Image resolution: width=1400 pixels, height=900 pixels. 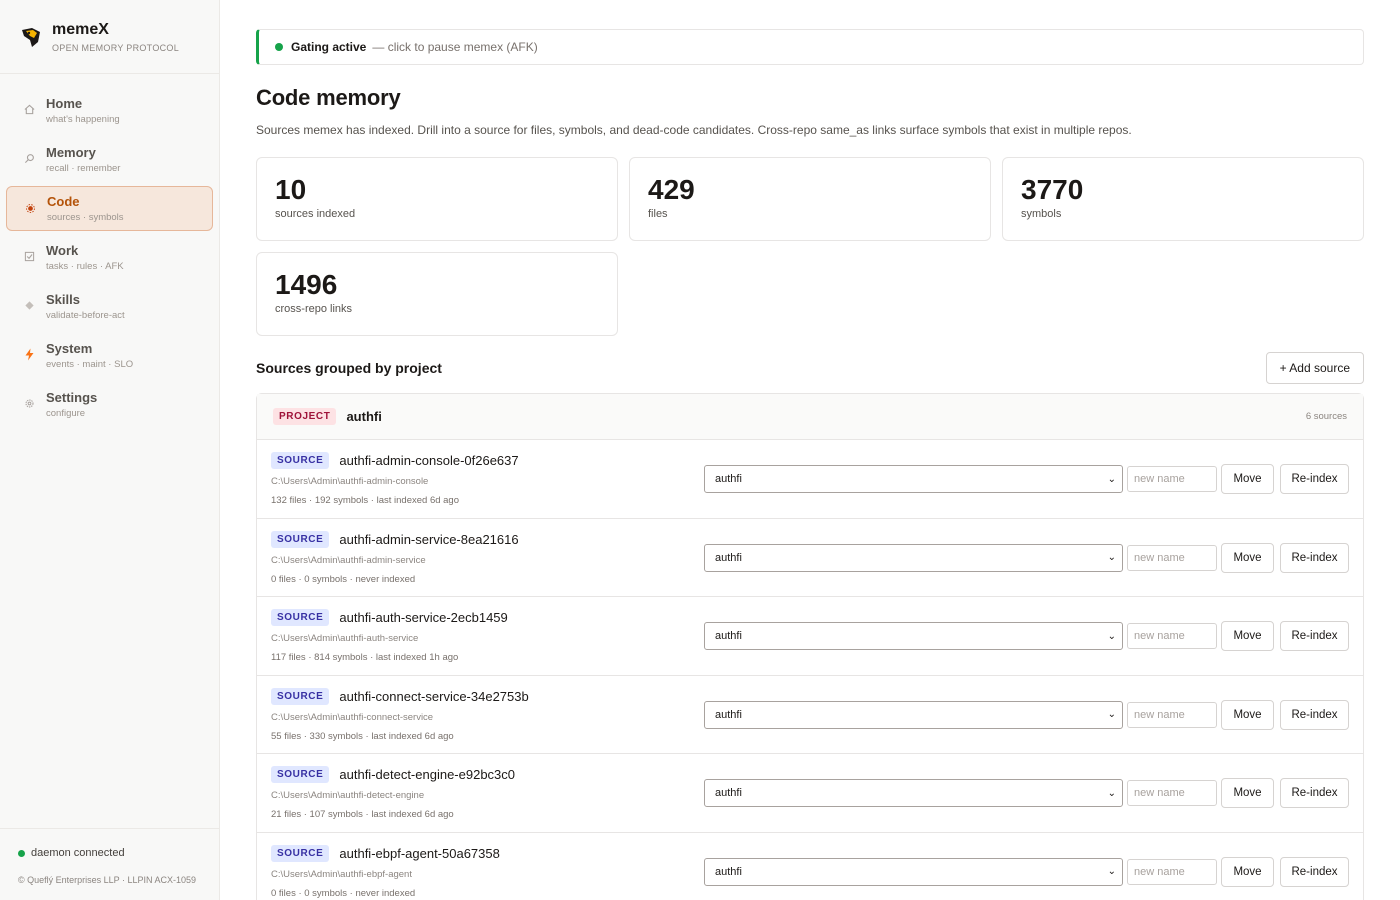 I want to click on sidebar-item-work: Work tasks · rules · AFK, so click(x=109, y=257).